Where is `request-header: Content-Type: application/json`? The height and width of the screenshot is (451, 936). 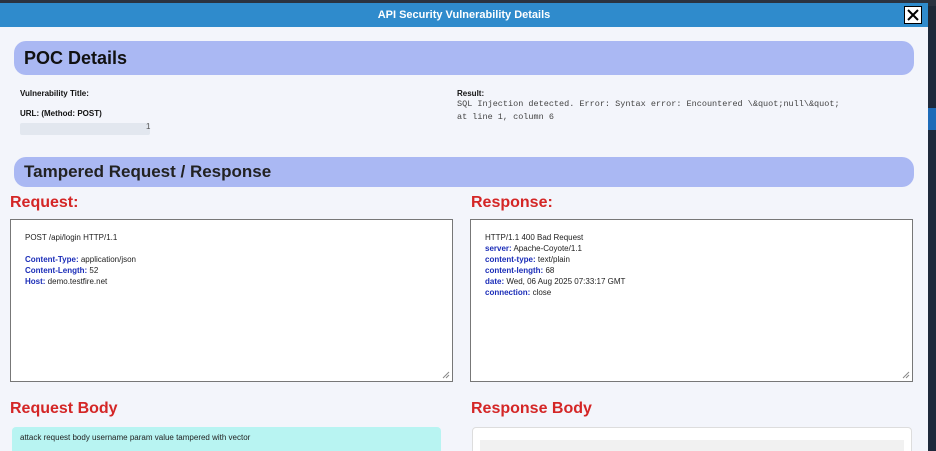
request-header: Content-Type: application/json is located at coordinates (80, 259).